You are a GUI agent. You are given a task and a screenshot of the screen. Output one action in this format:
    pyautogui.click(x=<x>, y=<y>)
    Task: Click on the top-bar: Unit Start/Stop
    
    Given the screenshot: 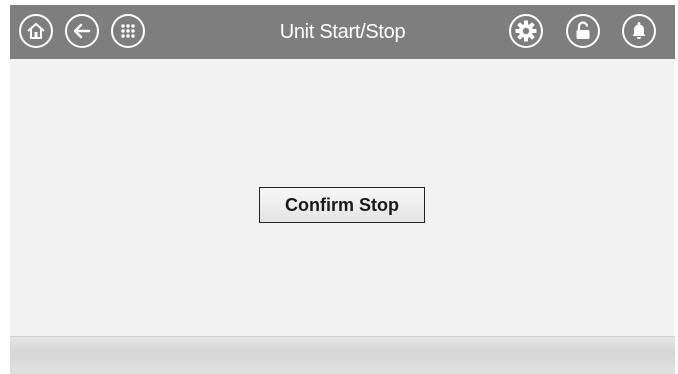 What is the action you would take?
    pyautogui.click(x=342, y=32)
    